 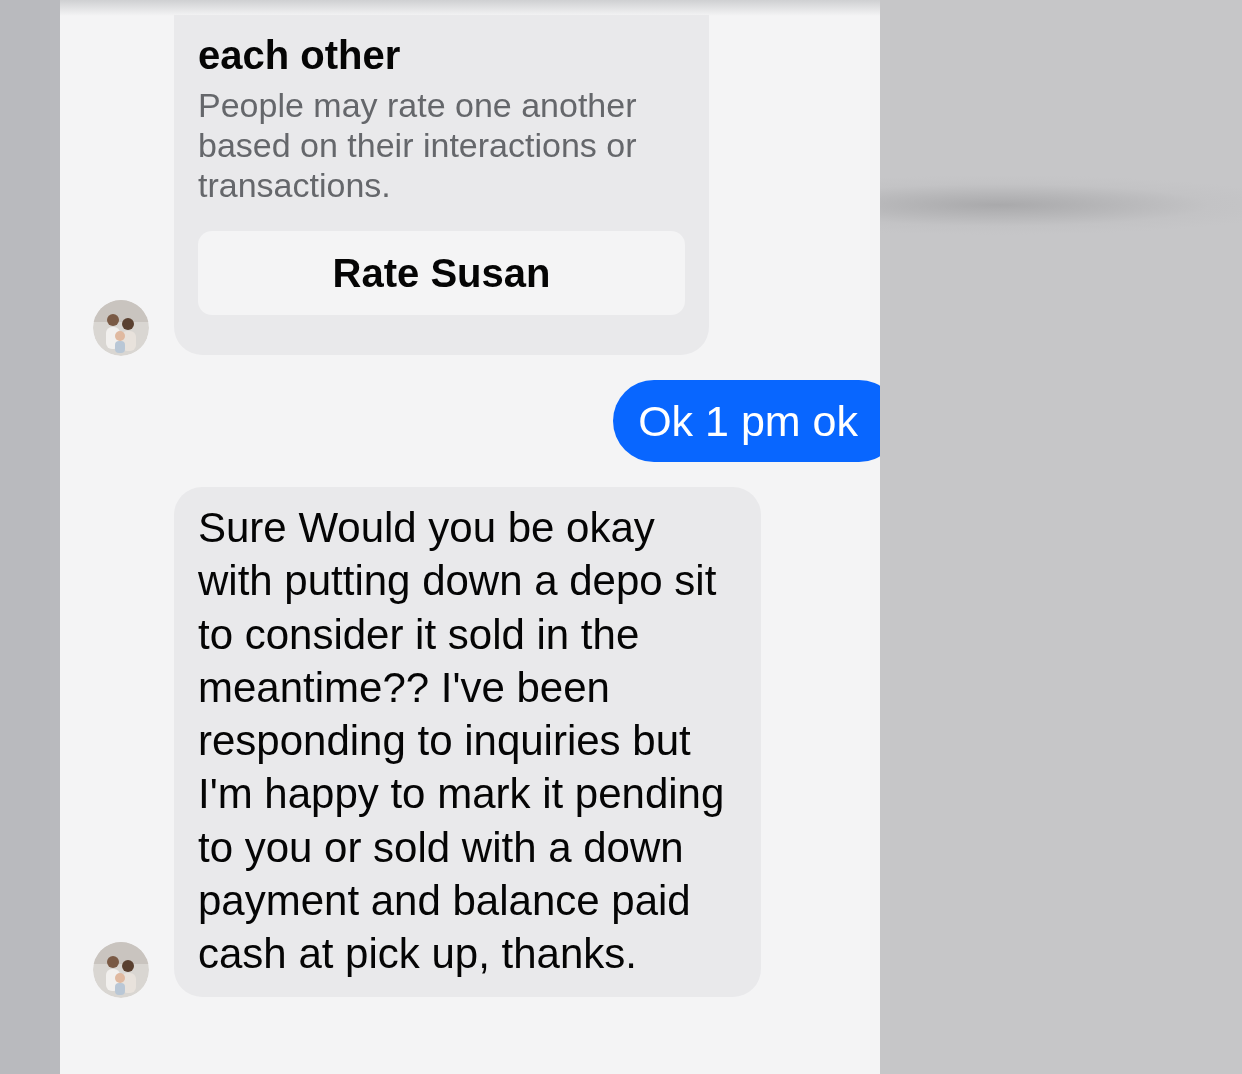 What do you see at coordinates (441, 273) in the screenshot?
I see `rate-button: Rate Susan` at bounding box center [441, 273].